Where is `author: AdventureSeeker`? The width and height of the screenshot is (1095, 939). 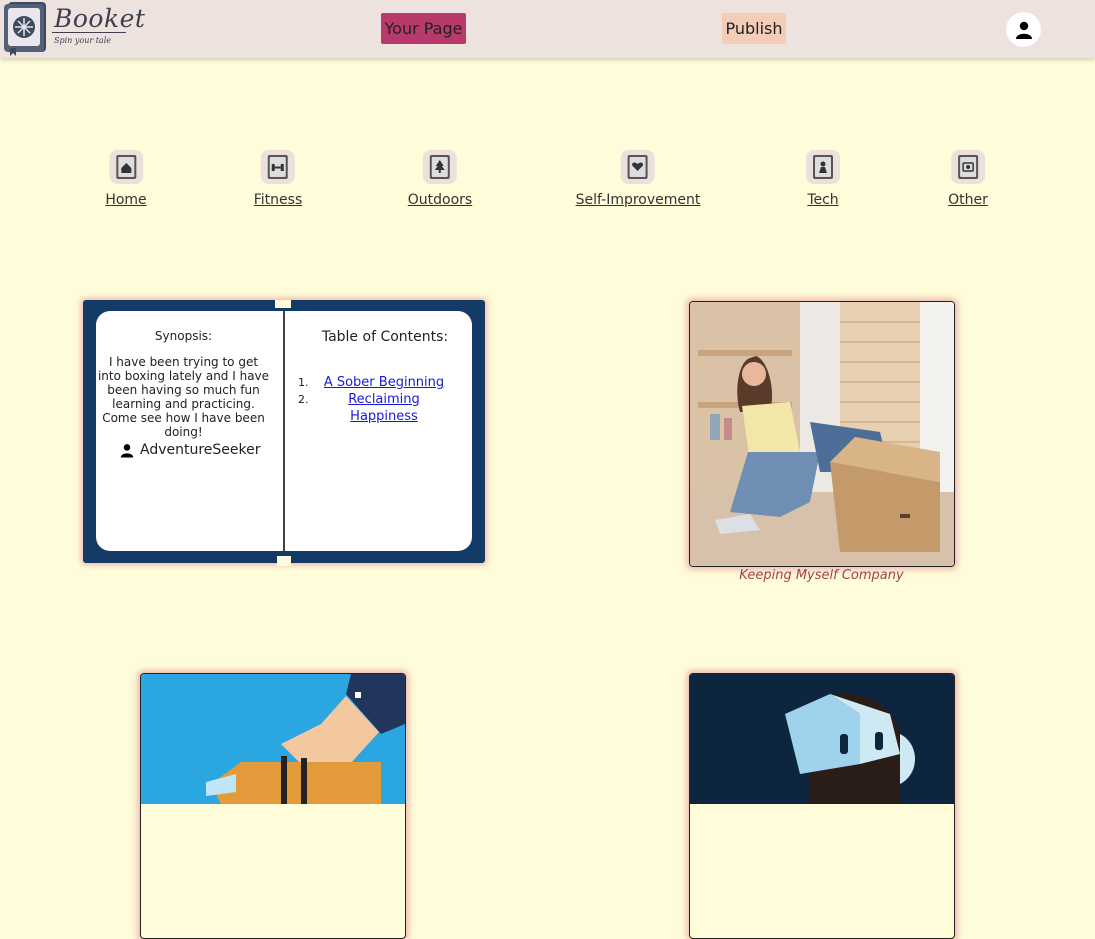 author: AdventureSeeker is located at coordinates (190, 450).